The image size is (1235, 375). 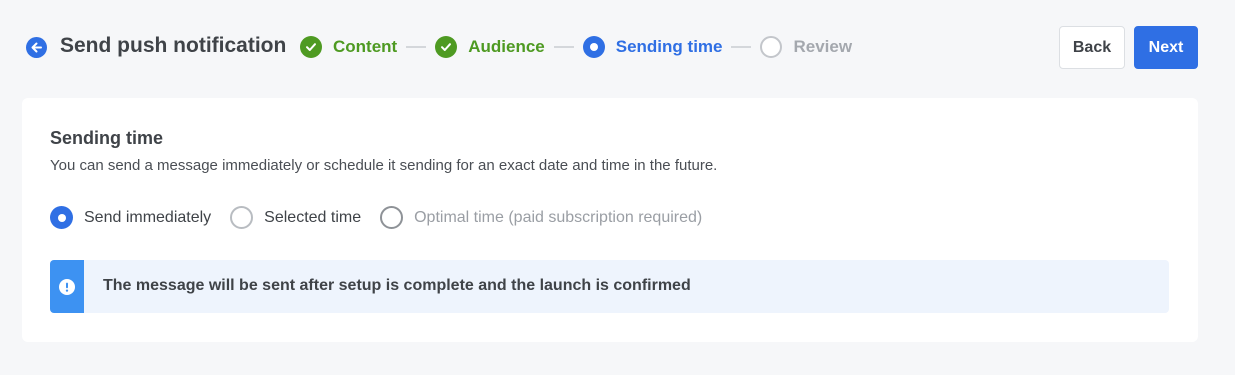 What do you see at coordinates (506, 46) in the screenshot?
I see `step-label: Audience` at bounding box center [506, 46].